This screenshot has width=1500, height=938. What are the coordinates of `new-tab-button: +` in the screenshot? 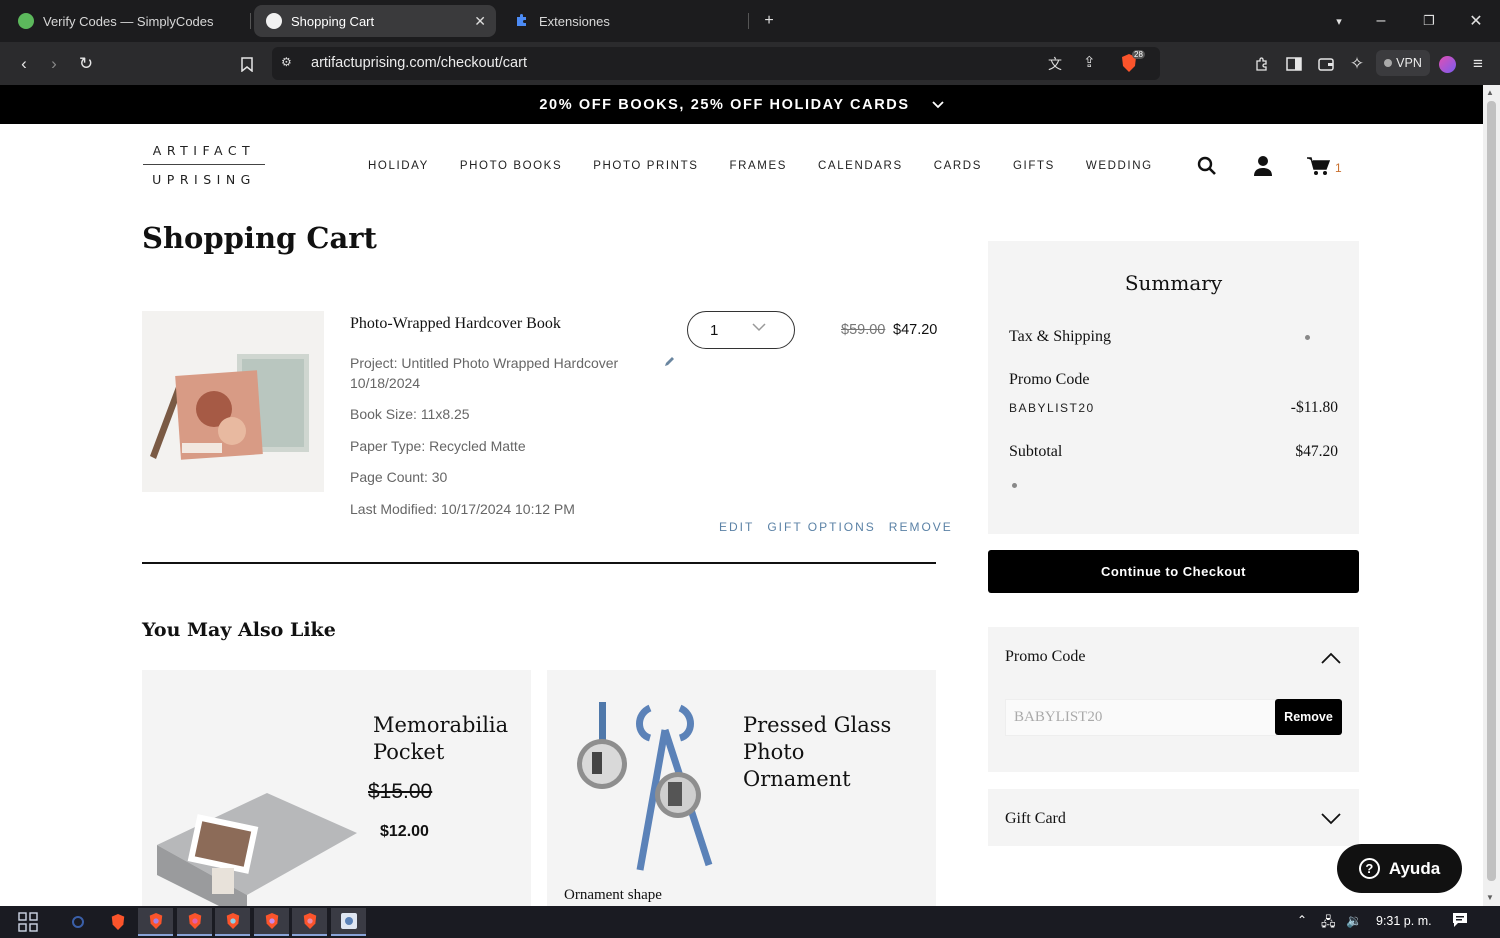 It's located at (769, 21).